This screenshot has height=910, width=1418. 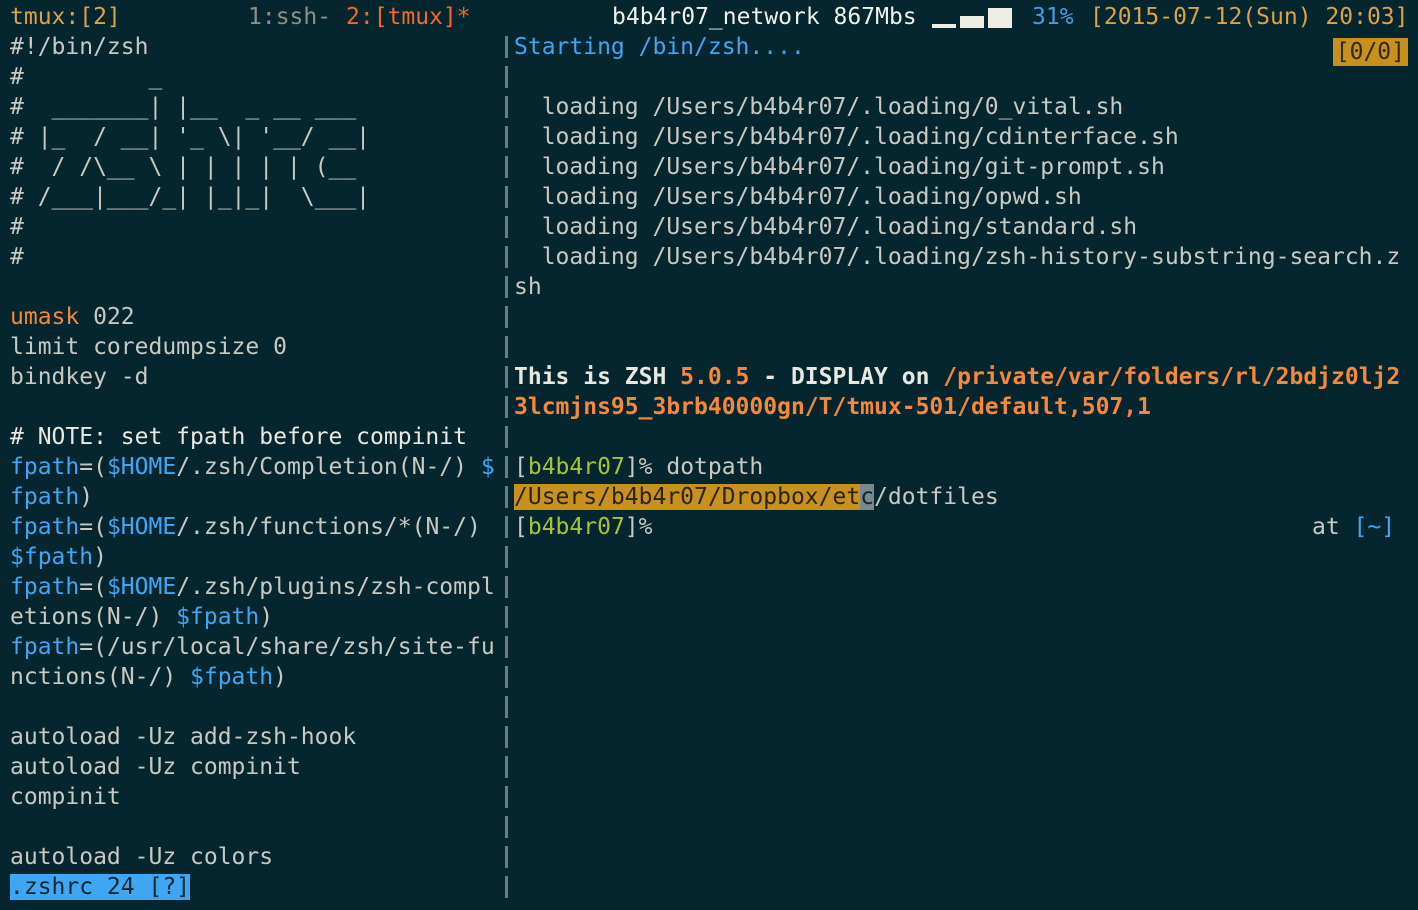 I want to click on code-line: limit coredumpsize 0, so click(x=148, y=347).